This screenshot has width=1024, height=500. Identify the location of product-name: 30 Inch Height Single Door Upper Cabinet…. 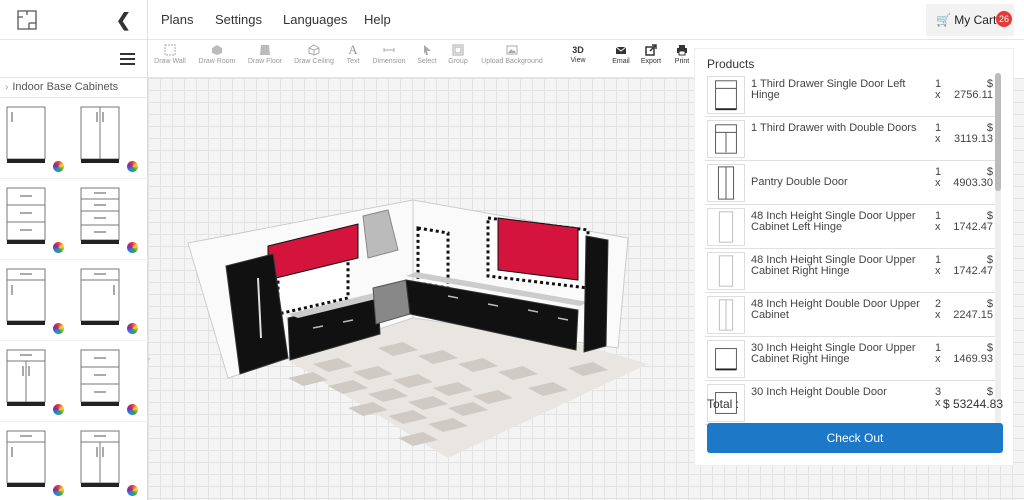
(833, 353).